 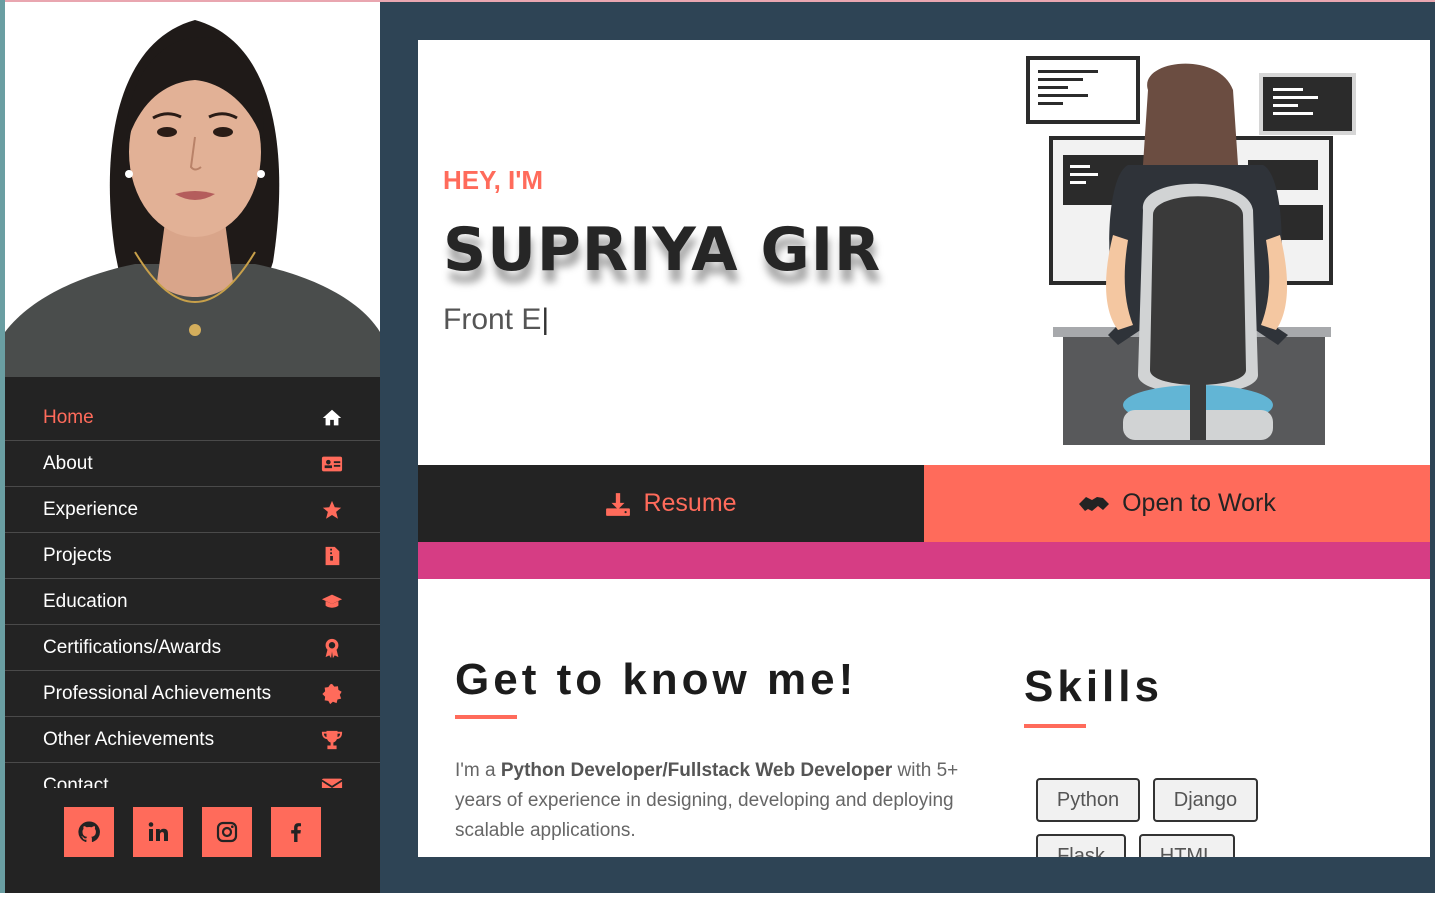 I want to click on handshake-icon, so click(x=1094, y=503).